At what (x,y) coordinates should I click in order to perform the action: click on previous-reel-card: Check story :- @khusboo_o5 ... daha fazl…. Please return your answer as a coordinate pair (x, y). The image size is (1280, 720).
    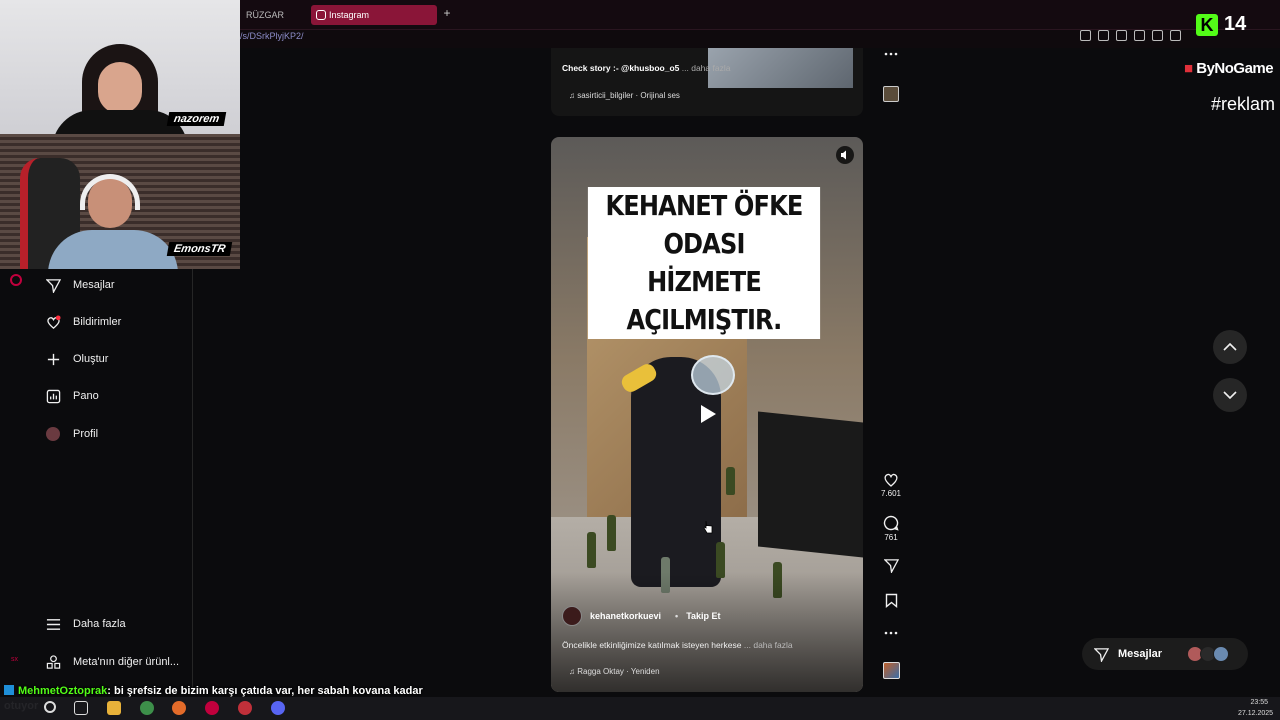
    Looking at the image, I should click on (707, 82).